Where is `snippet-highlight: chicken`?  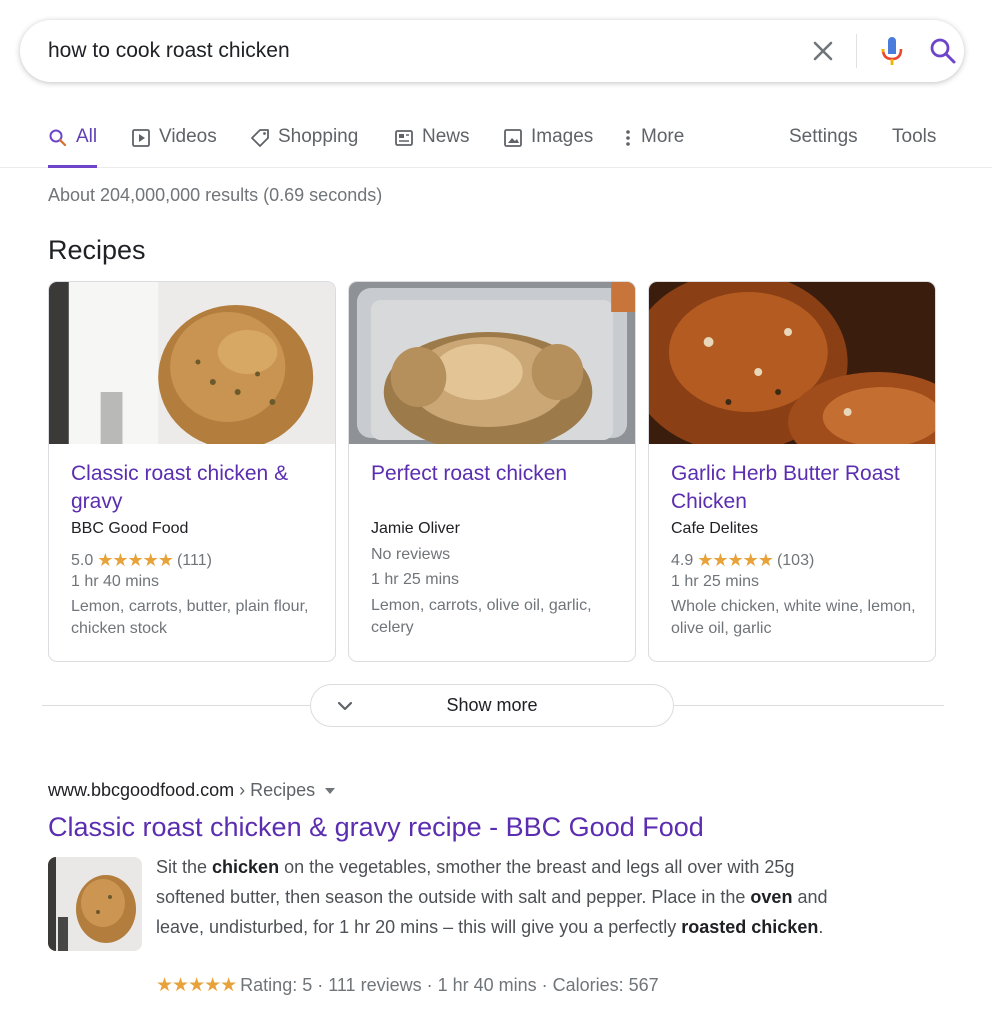
snippet-highlight: chicken is located at coordinates (246, 867).